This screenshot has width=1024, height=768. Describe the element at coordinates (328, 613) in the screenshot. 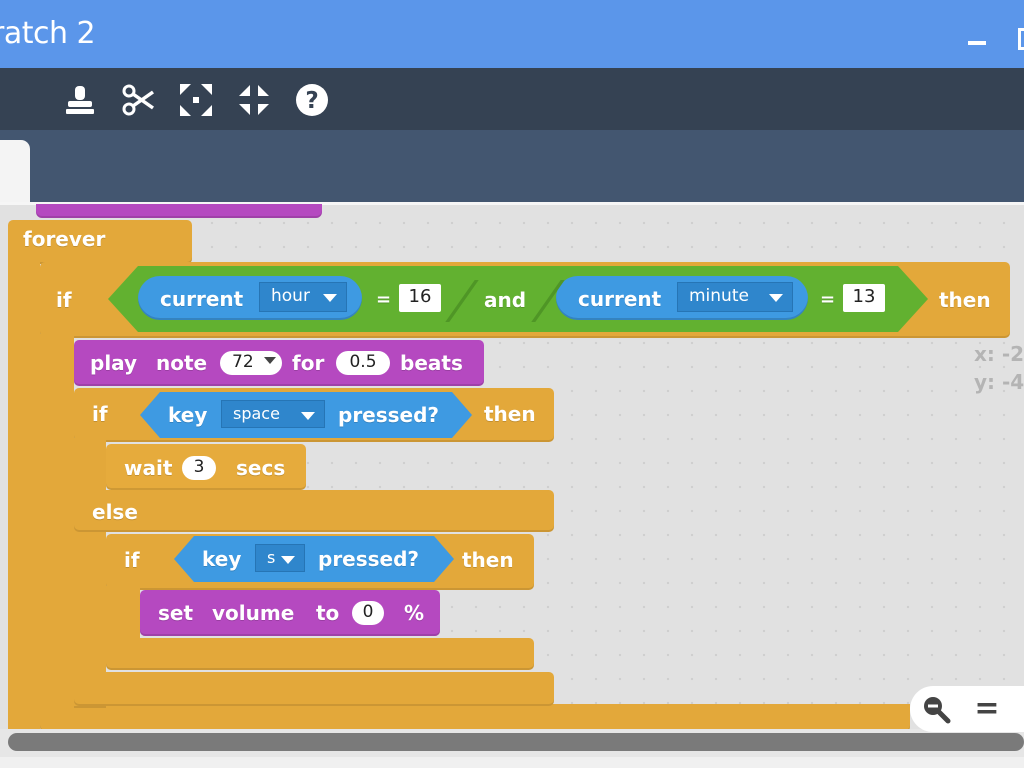

I see `to-label: to` at that location.